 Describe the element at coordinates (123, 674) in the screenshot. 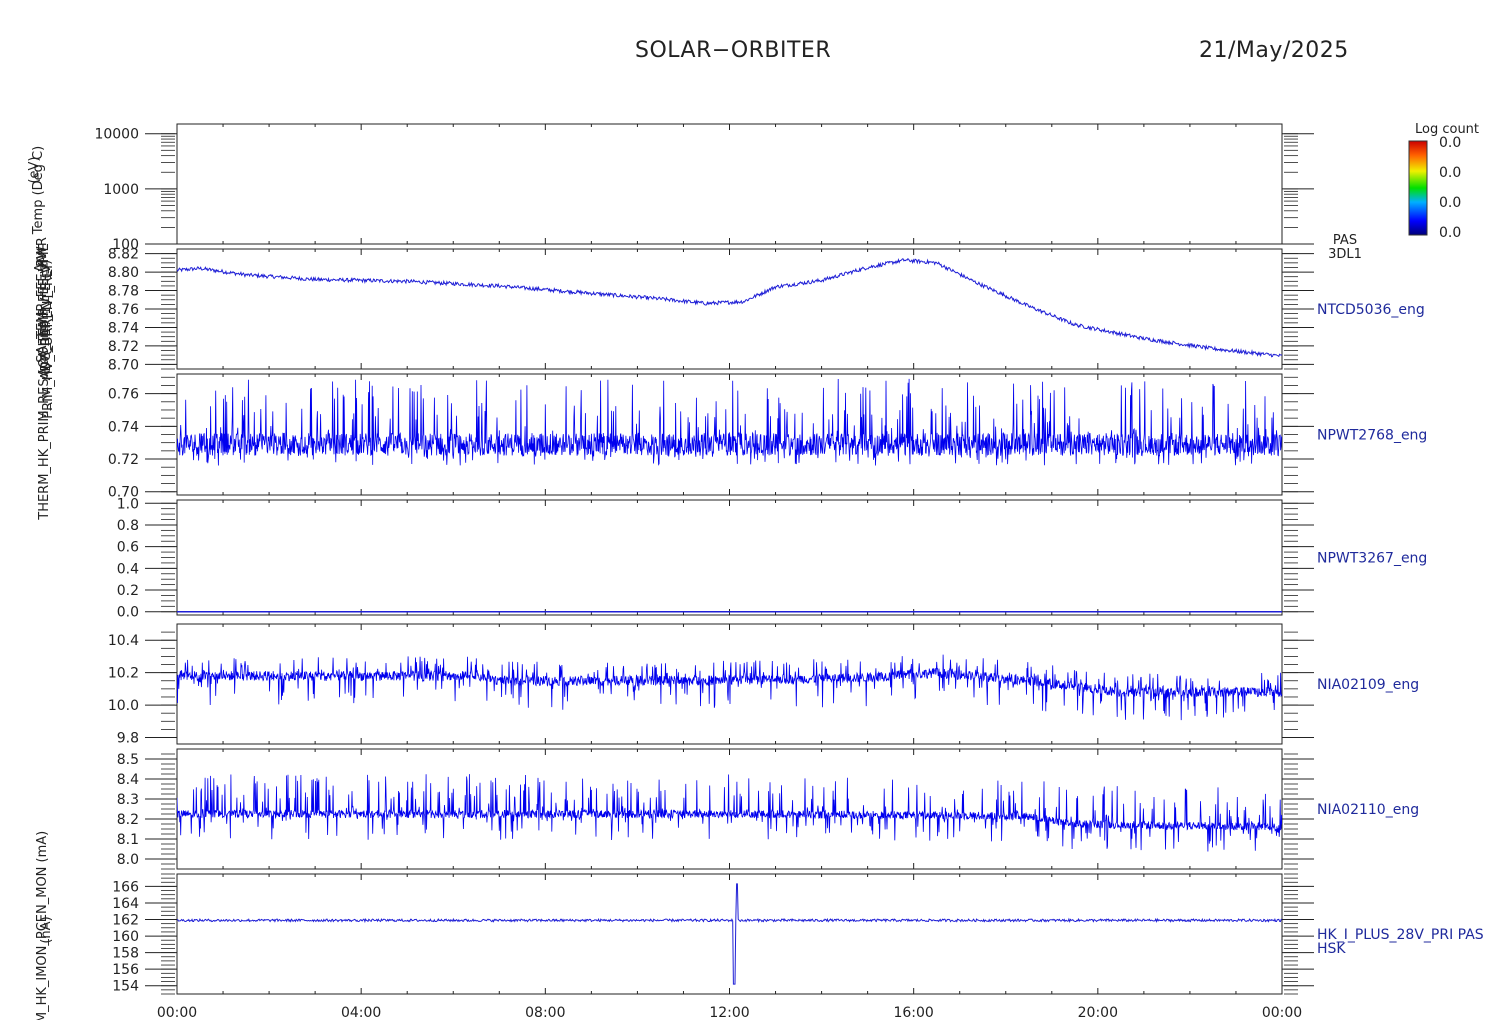

I see `y-tick-label: 10.2` at that location.